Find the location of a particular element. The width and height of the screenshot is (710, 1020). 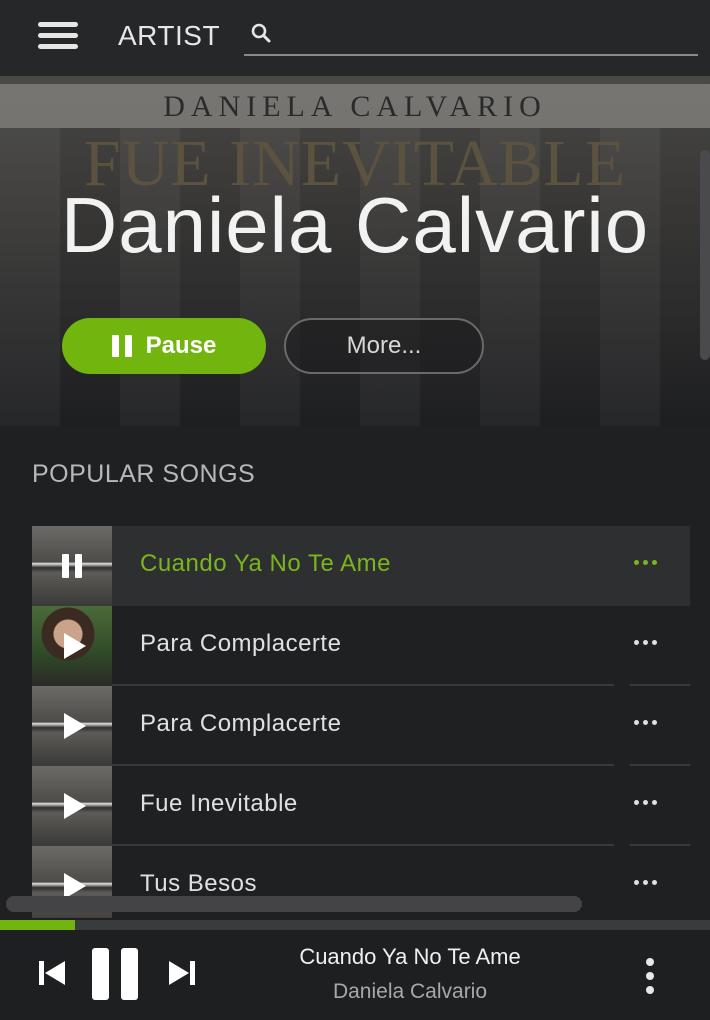

song-row: Cuando Ya No Te Ame is located at coordinates (361, 566).